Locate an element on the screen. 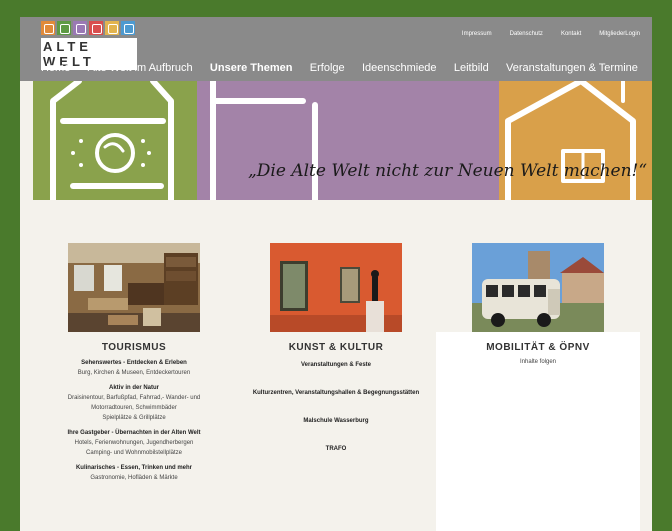 The height and width of the screenshot is (531, 672). kunst-gallery-image is located at coordinates (336, 287).